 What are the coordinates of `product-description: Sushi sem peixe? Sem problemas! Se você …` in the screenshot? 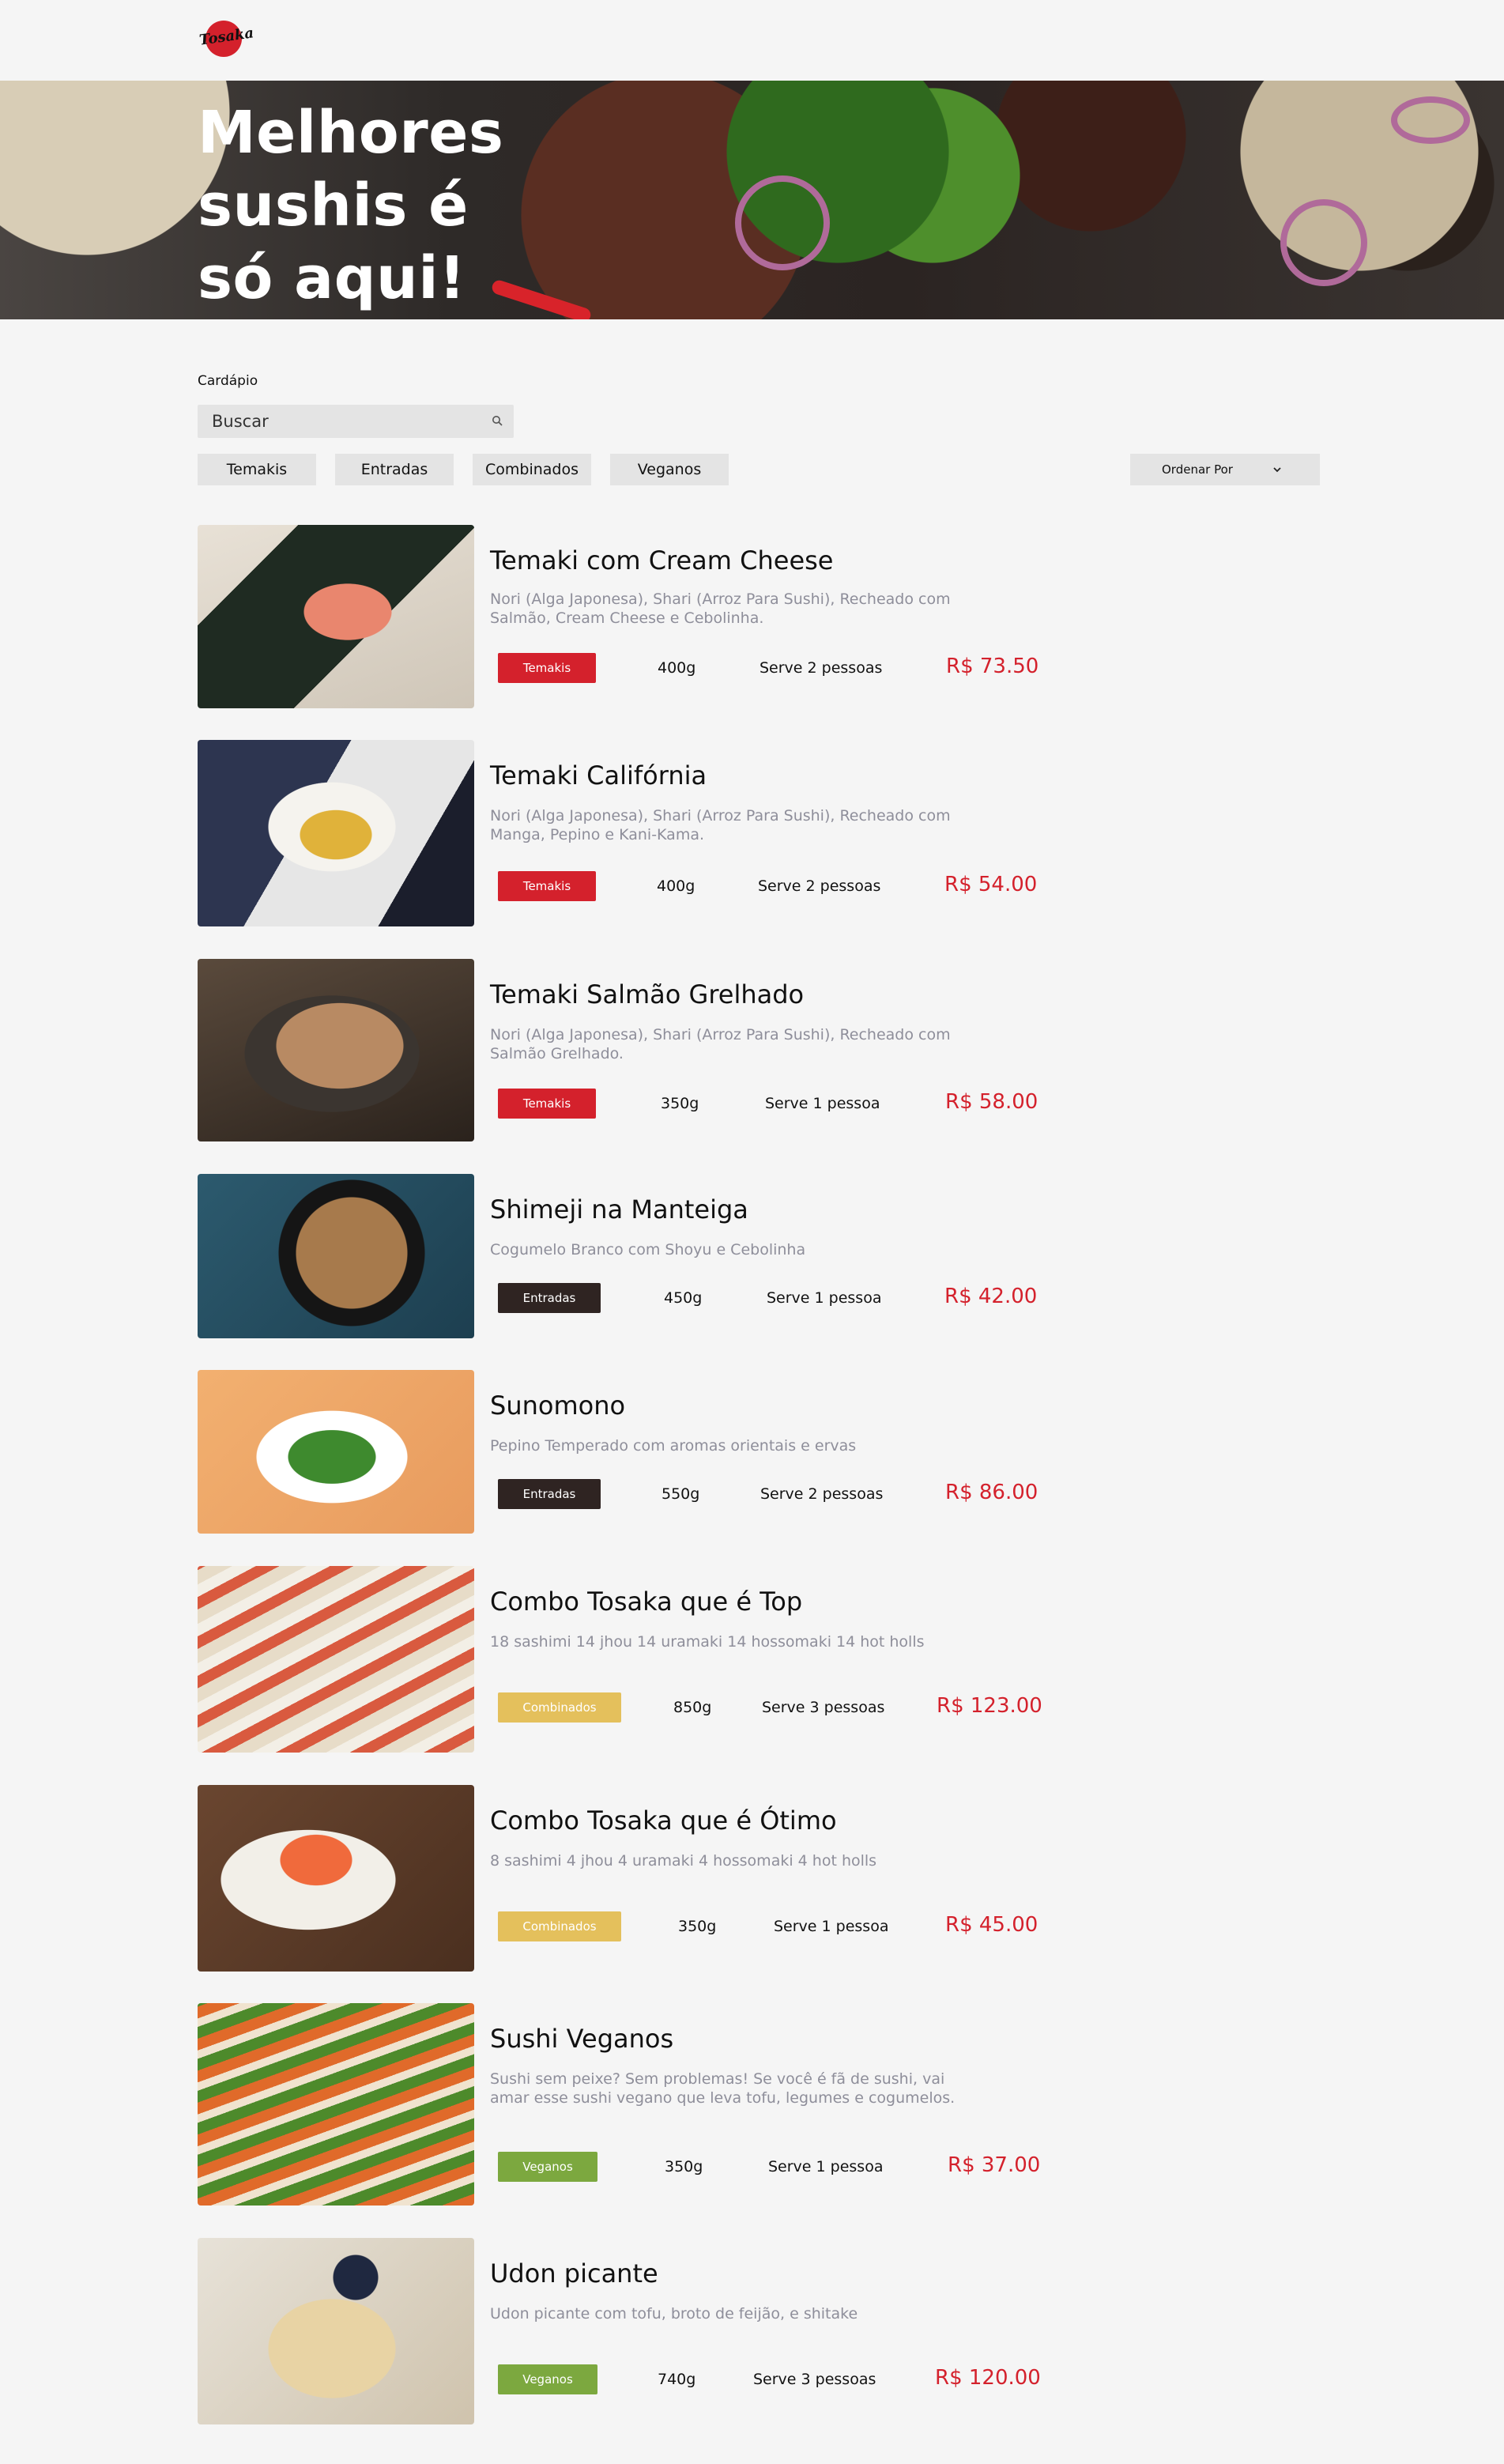 It's located at (723, 2089).